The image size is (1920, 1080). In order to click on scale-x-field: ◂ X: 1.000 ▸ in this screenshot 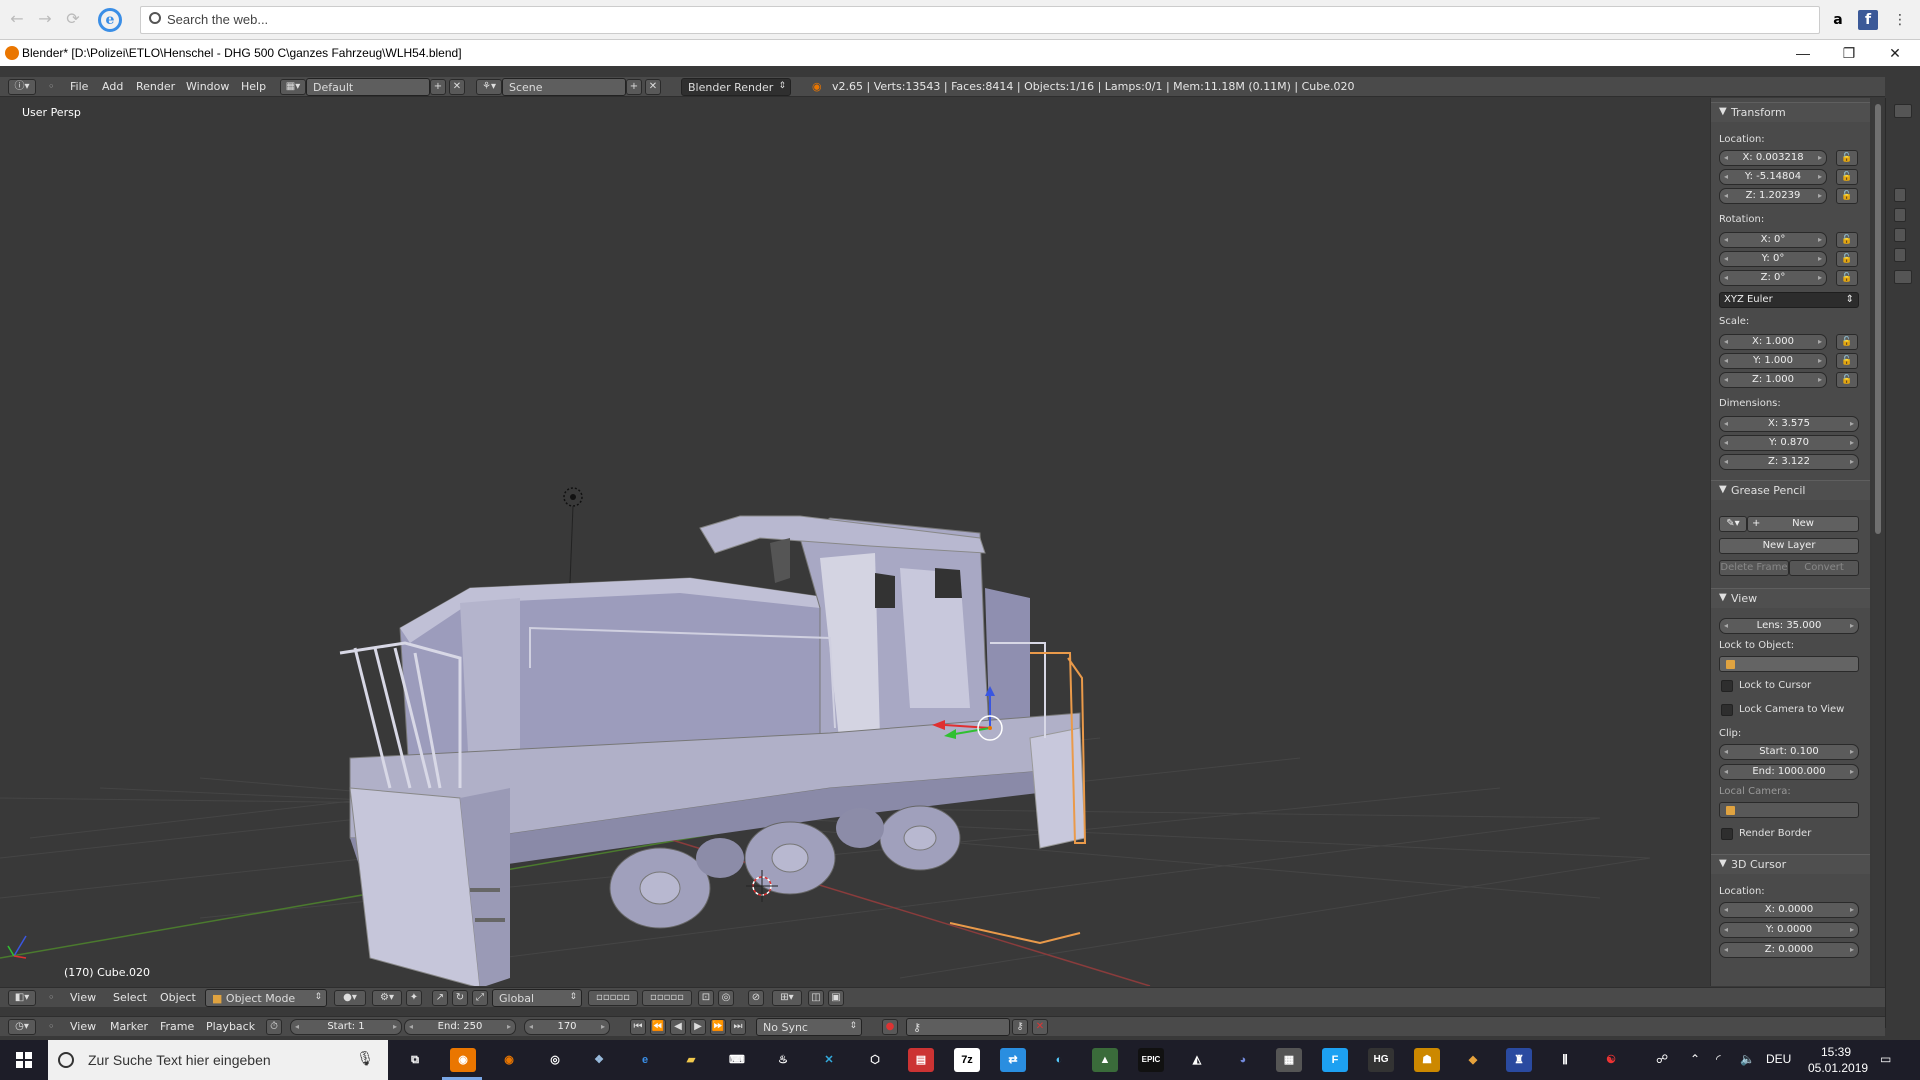, I will do `click(1773, 342)`.